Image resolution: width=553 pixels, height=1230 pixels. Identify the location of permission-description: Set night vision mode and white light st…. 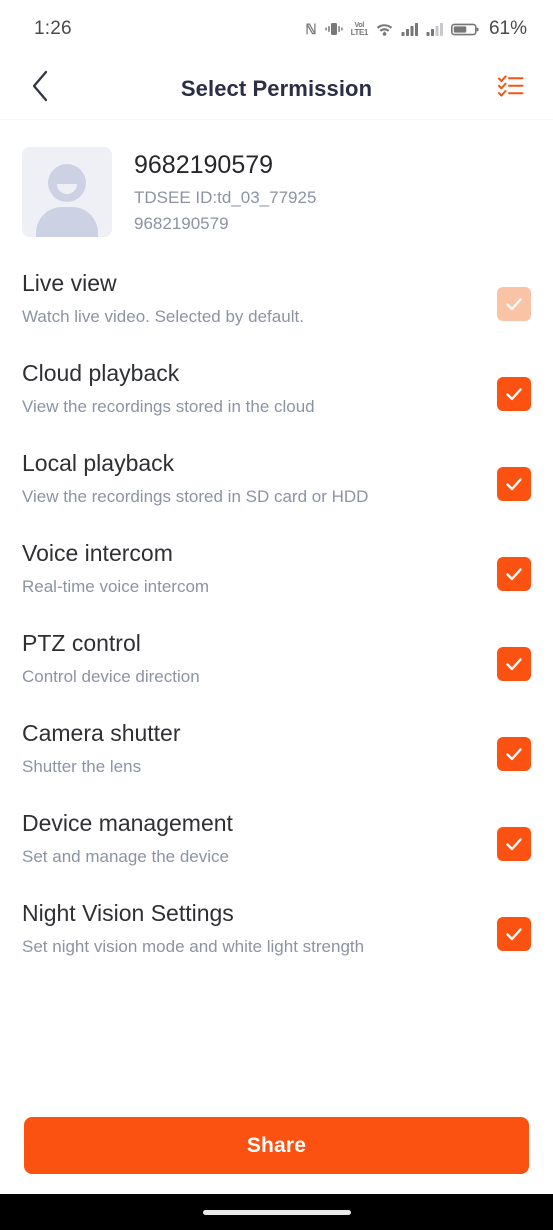
(193, 946).